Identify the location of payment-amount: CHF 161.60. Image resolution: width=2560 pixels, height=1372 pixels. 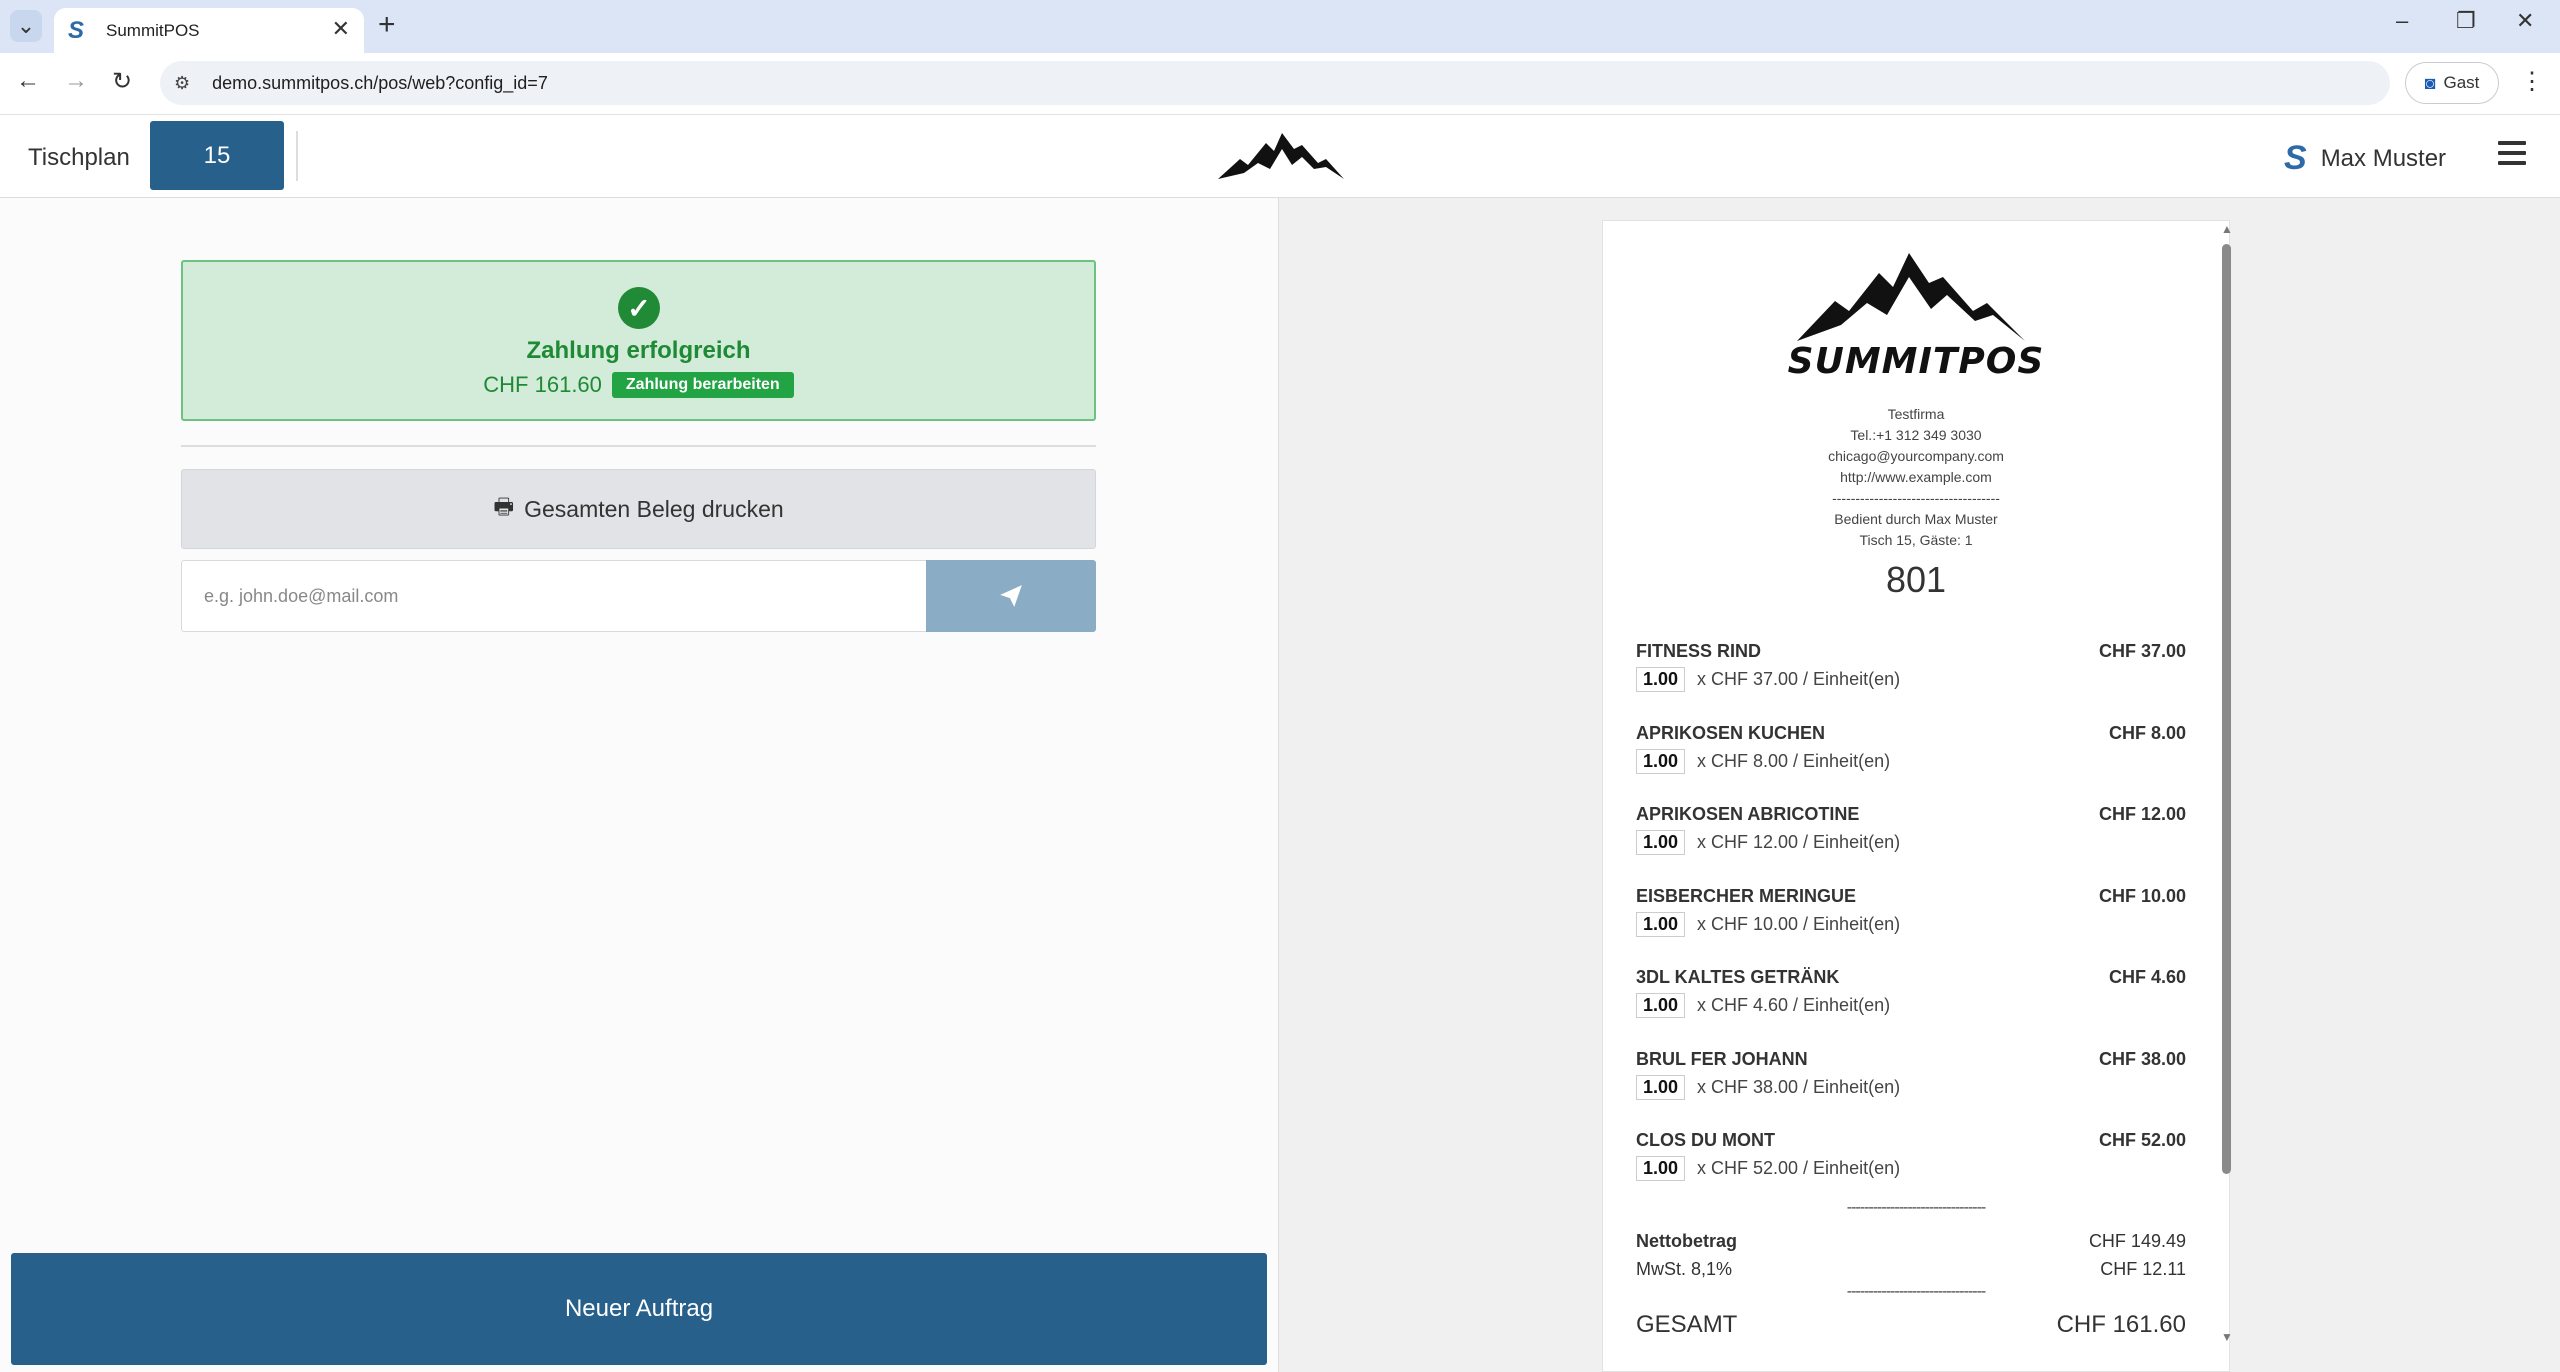
(542, 384).